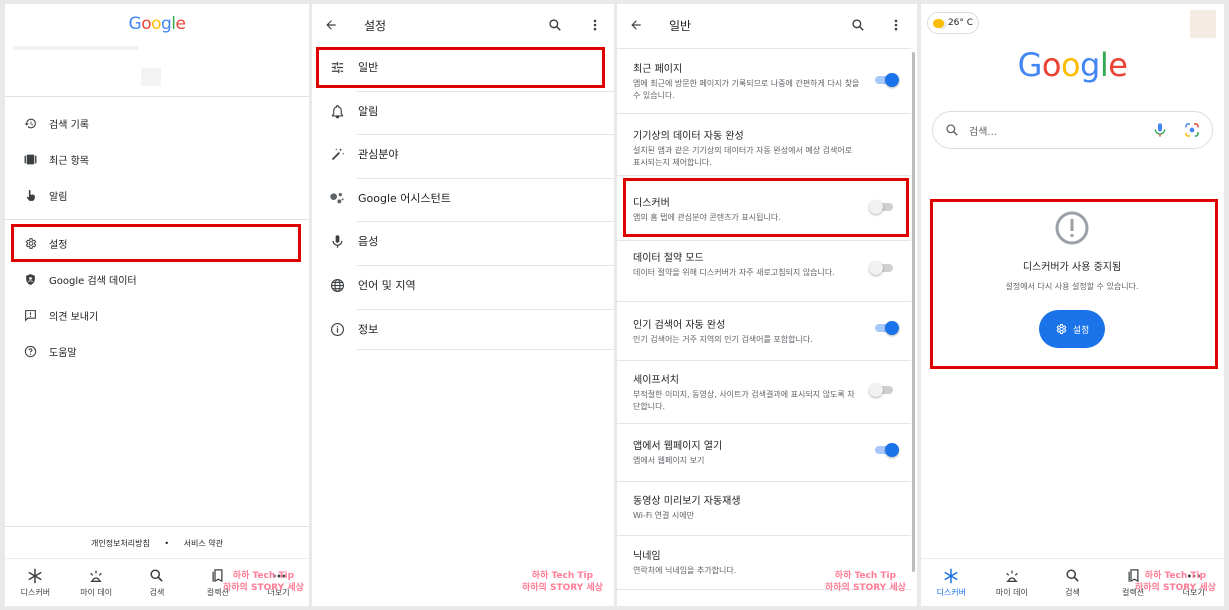 This screenshot has height=610, width=1229. I want to click on settings-item-label: Google 어시스턴트, so click(404, 198).